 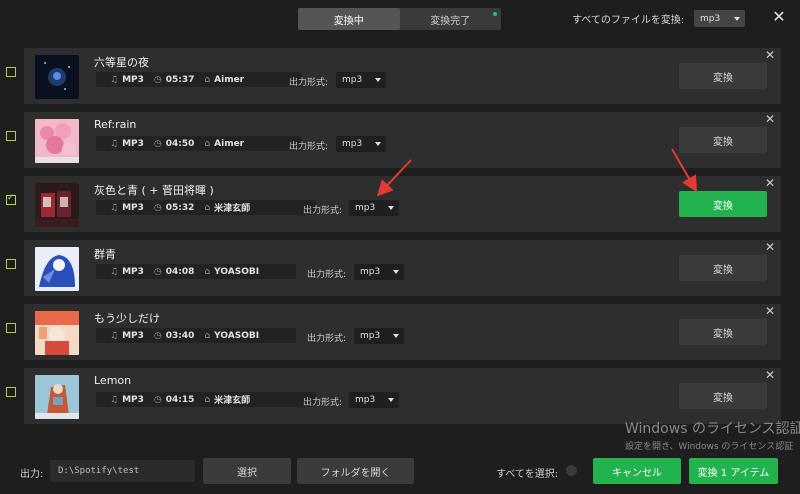 I want to click on status-tabs: 変換中 変換完了, so click(x=399, y=19).